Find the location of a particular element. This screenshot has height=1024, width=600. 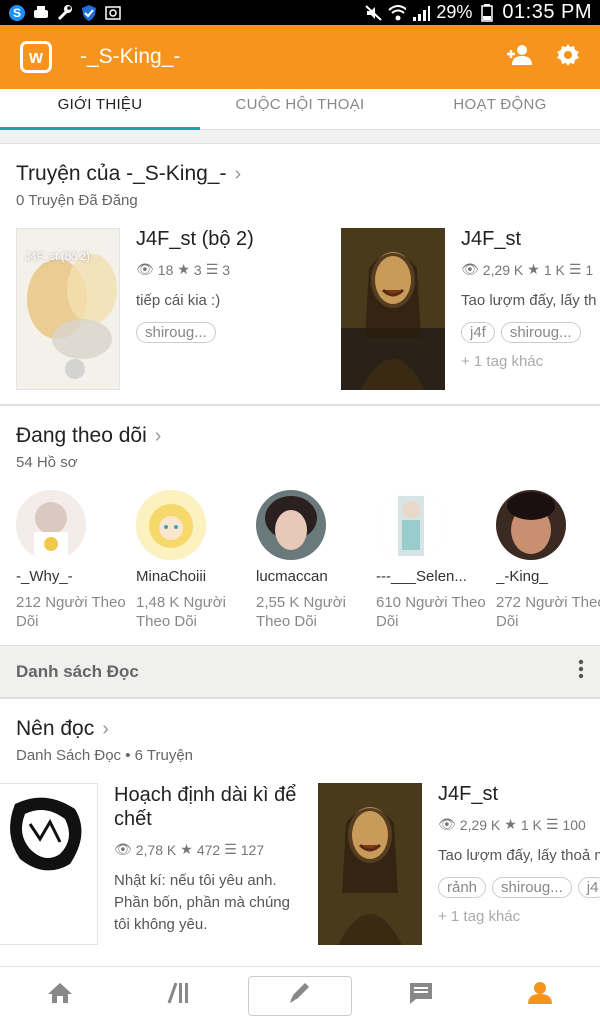

follow-user-icon is located at coordinates (520, 57).